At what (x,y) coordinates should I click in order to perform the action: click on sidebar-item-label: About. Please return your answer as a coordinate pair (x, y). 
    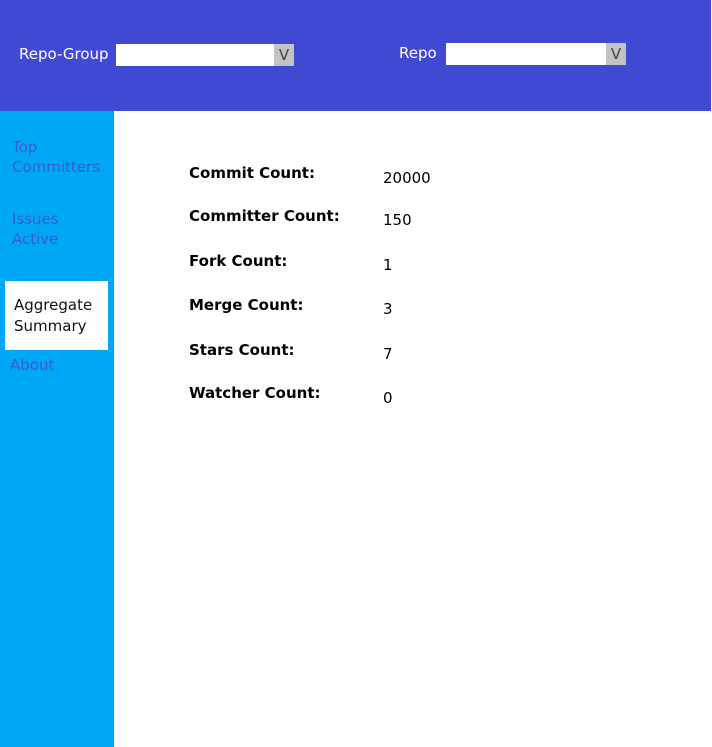
    Looking at the image, I should click on (32, 365).